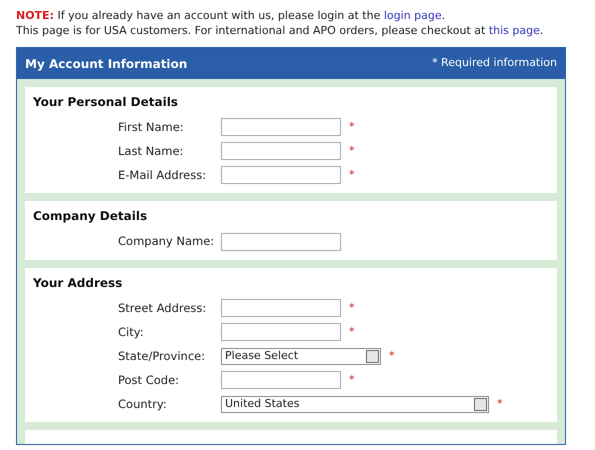 Image resolution: width=595 pixels, height=450 pixels. Describe the element at coordinates (262, 404) in the screenshot. I see `select-value: United States` at that location.